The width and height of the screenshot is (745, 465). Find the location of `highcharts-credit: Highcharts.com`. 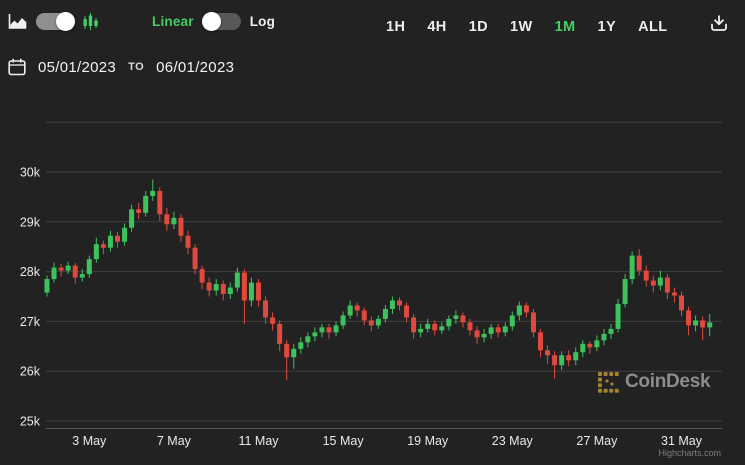

highcharts-credit: Highcharts.com is located at coordinates (689, 453).